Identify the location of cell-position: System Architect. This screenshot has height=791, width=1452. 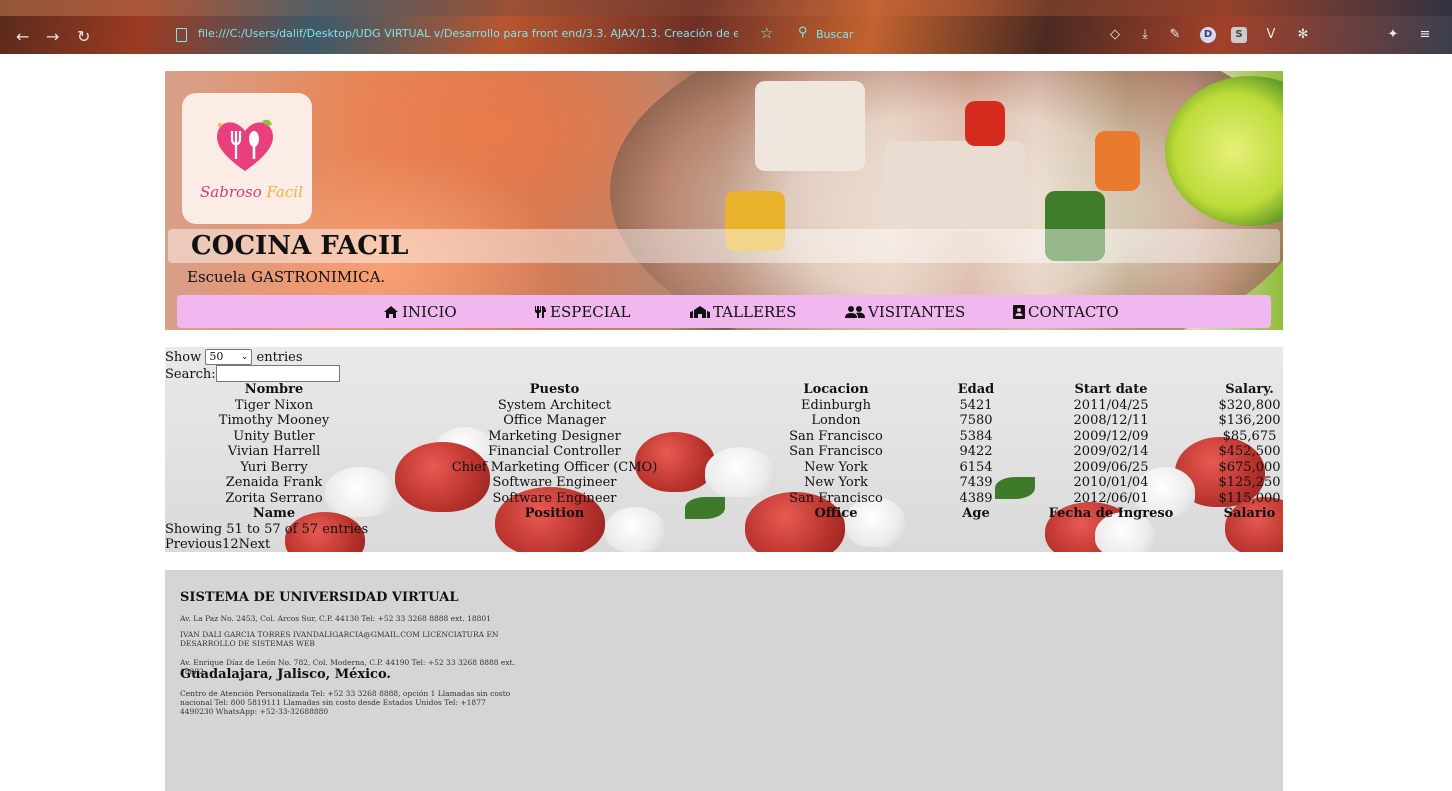
(554, 405).